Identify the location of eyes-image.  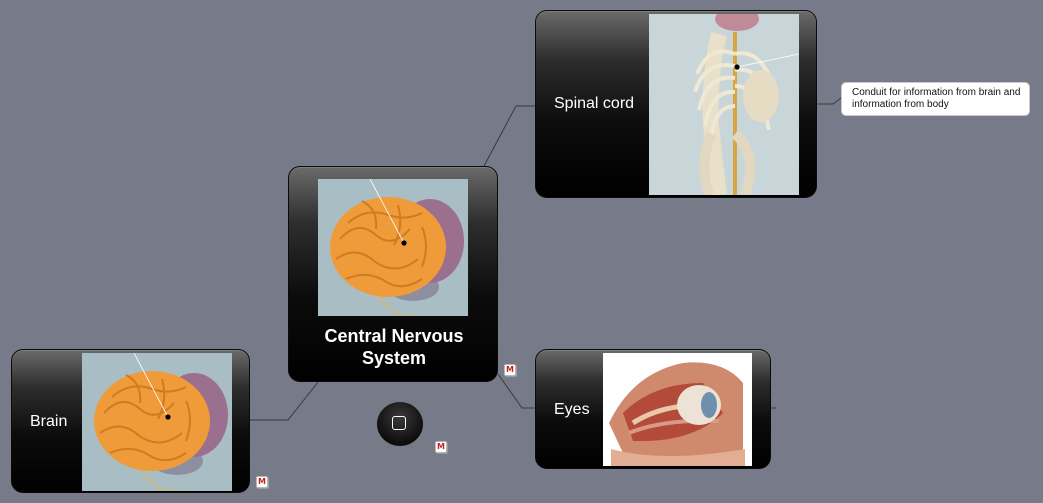
(677, 409).